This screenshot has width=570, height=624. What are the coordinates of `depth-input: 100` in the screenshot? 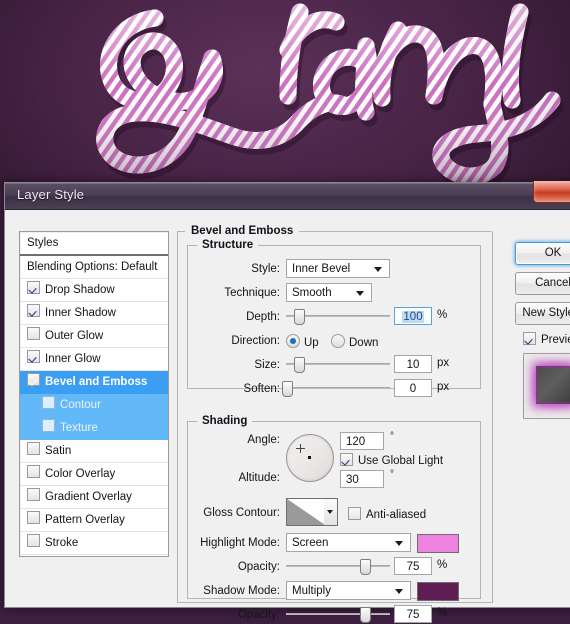 It's located at (413, 316).